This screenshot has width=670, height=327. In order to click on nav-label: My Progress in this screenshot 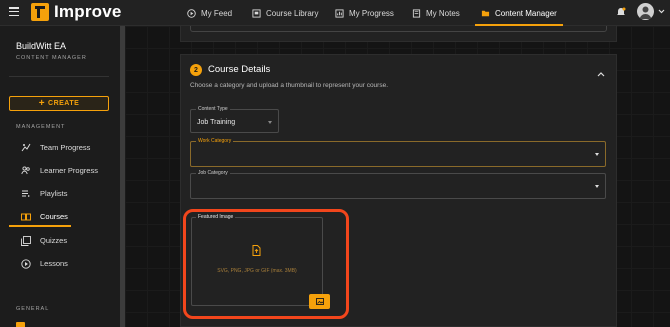, I will do `click(371, 13)`.